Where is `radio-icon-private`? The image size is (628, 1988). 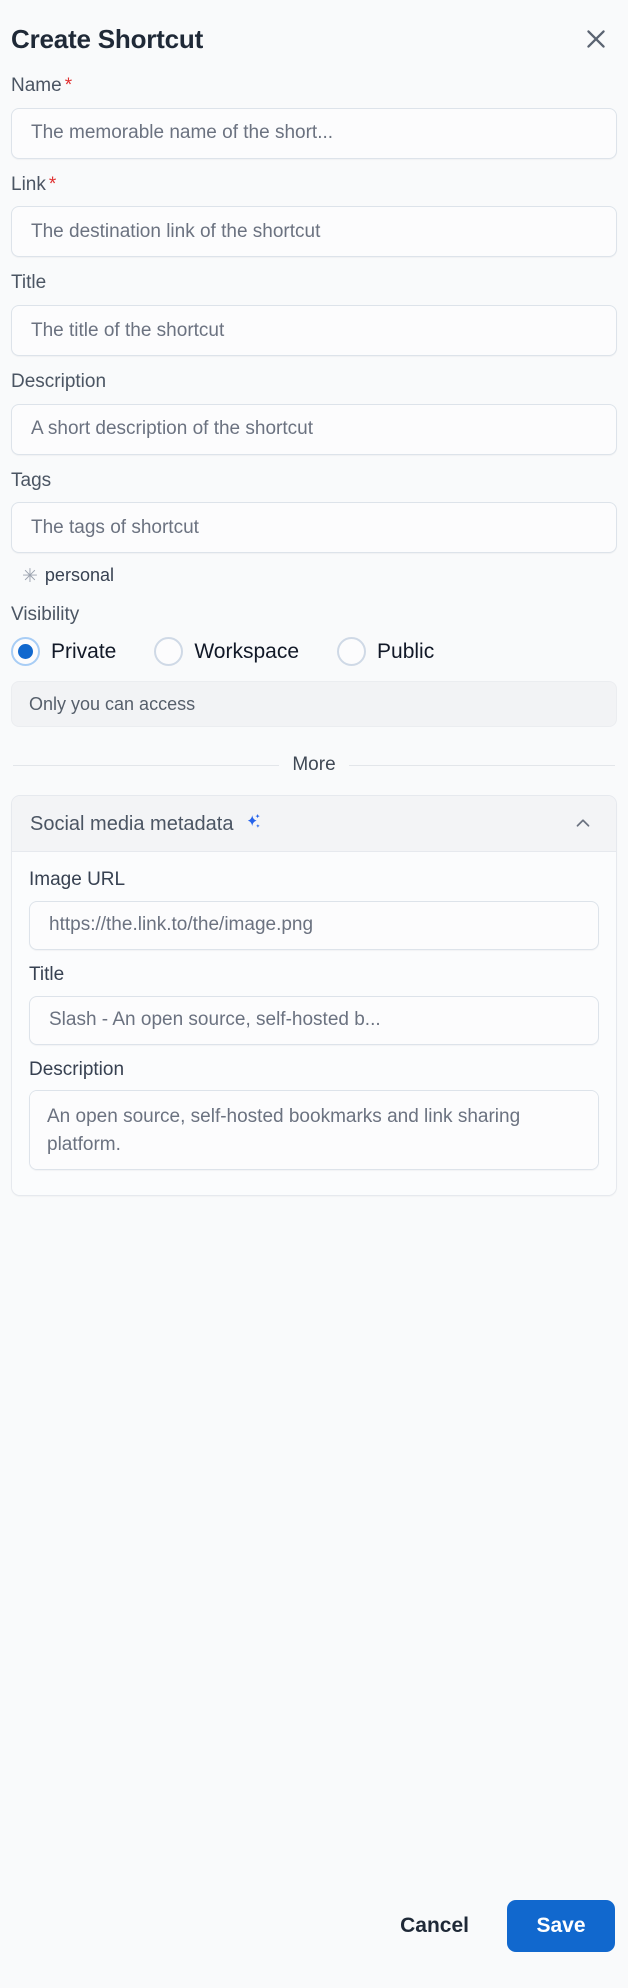
radio-icon-private is located at coordinates (25, 652).